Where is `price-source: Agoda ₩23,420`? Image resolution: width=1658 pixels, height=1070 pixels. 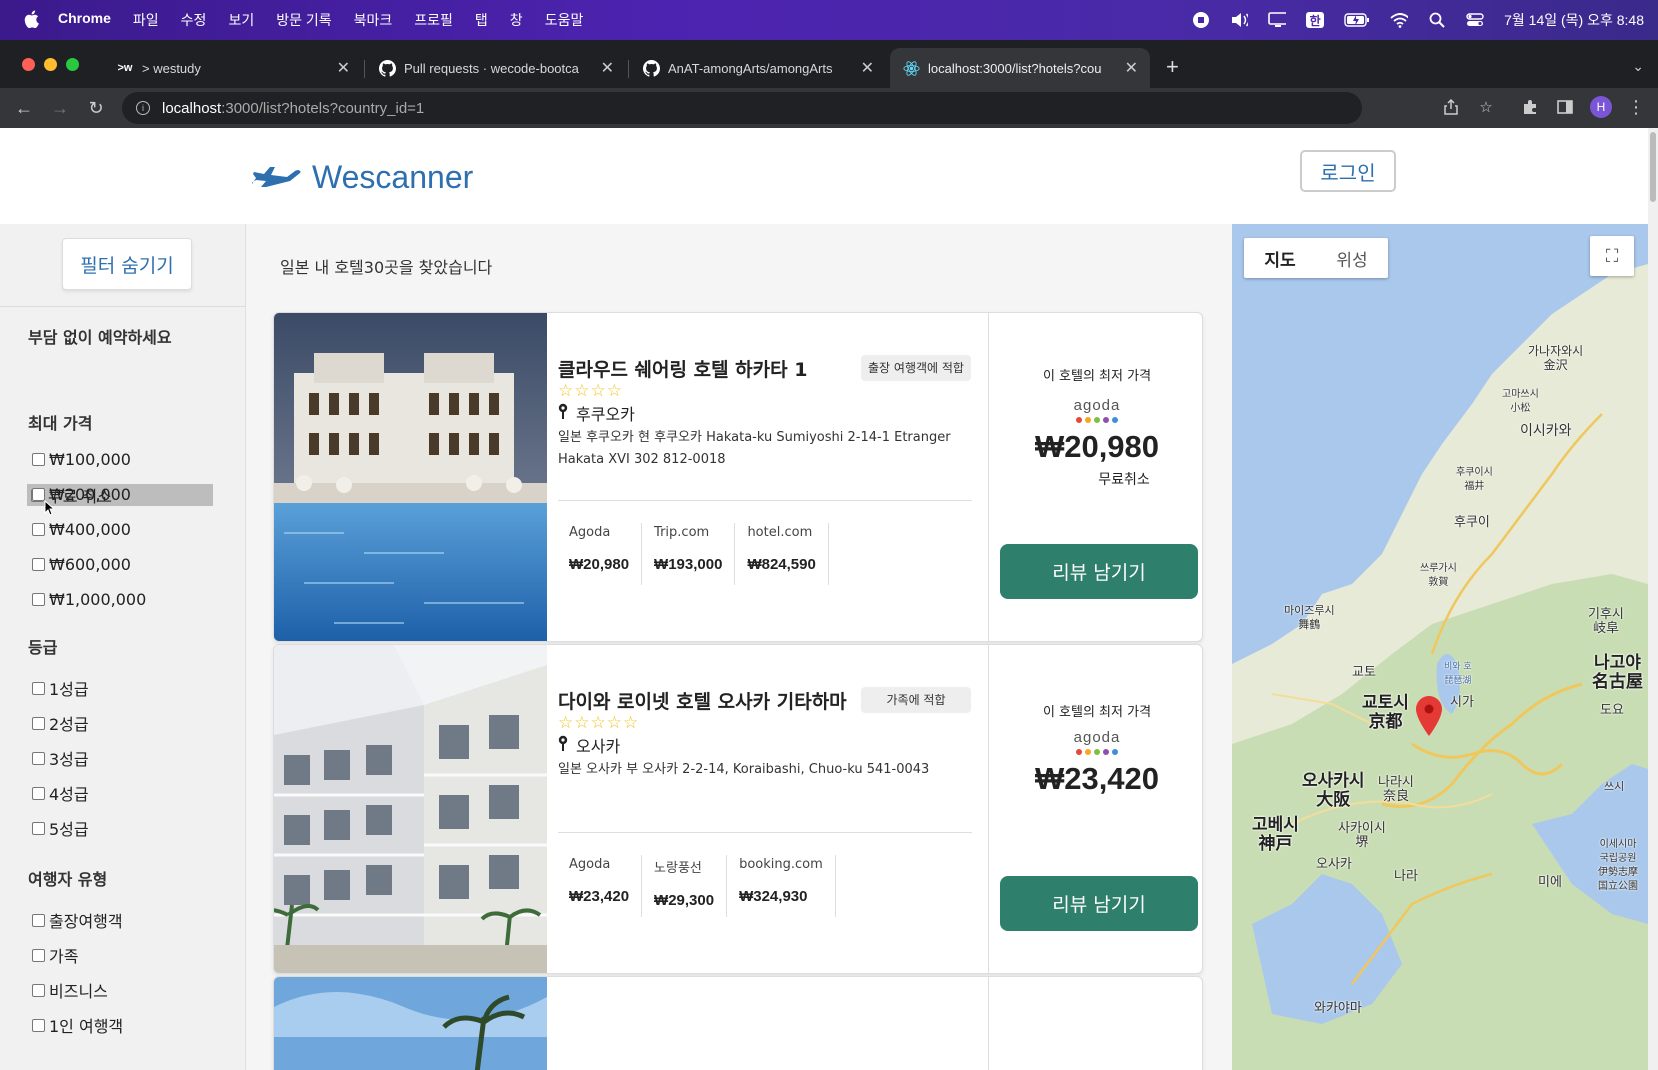 price-source: Agoda ₩23,420 is located at coordinates (600, 886).